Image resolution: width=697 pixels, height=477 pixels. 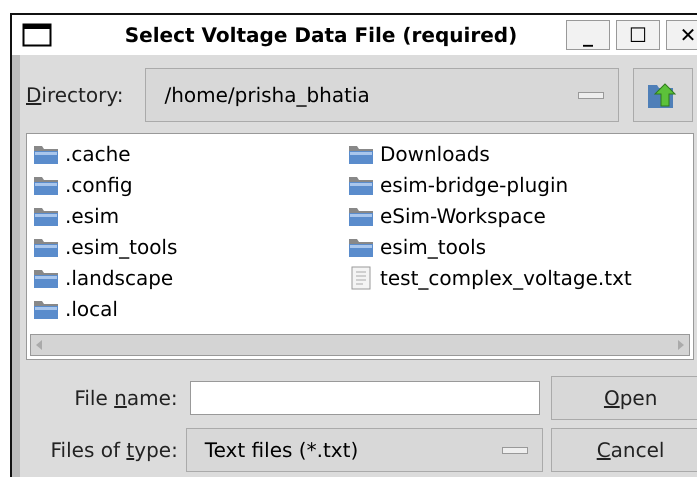 I want to click on file-type-label: Files of type:, so click(x=114, y=450).